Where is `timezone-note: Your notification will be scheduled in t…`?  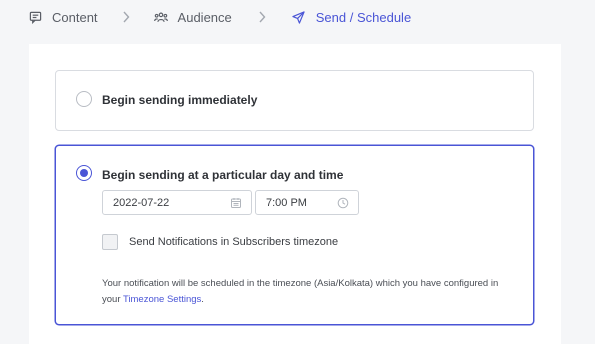 timezone-note: Your notification will be scheduled in t… is located at coordinates (302, 292).